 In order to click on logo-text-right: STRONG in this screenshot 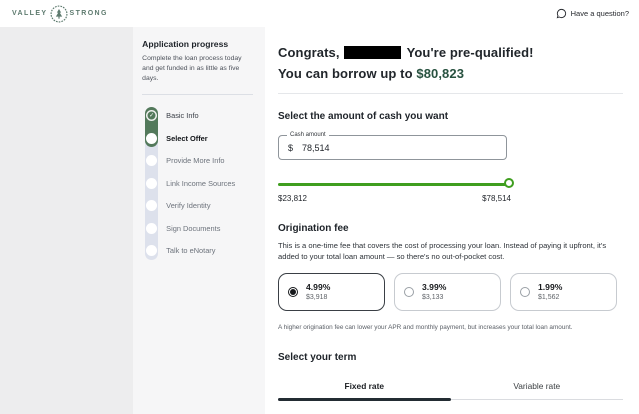, I will do `click(88, 13)`.